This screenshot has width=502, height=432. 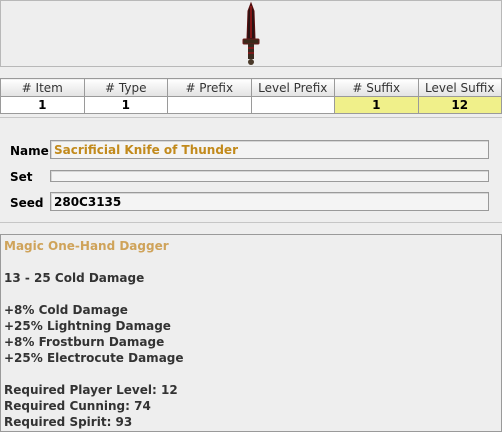 What do you see at coordinates (91, 390) in the screenshot?
I see `requirement-line: Required Player Level: 12` at bounding box center [91, 390].